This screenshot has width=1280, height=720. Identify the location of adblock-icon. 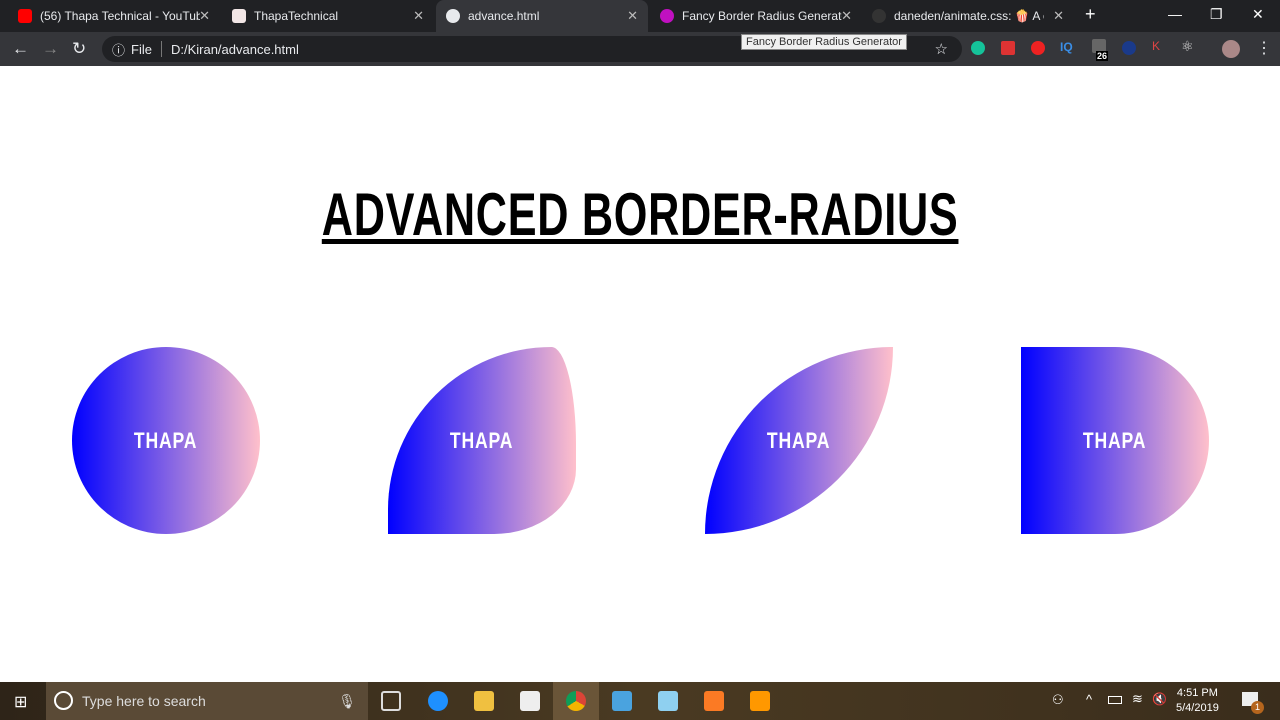
(1038, 48).